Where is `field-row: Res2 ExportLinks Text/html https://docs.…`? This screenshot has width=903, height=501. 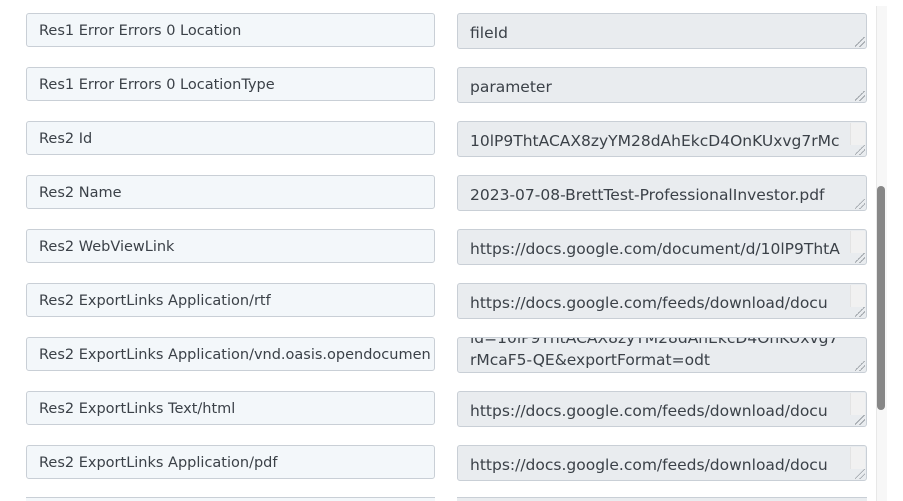
field-row: Res2 ExportLinks Text/html https://docs.… is located at coordinates (438, 410).